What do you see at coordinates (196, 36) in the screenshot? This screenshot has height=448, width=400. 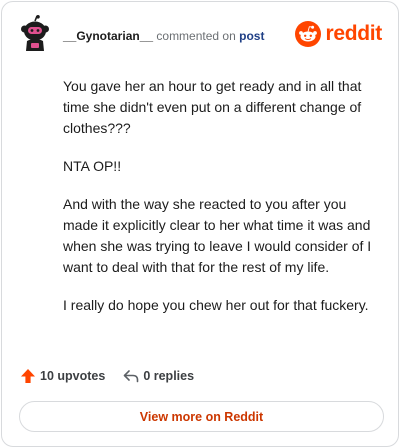 I see `commented-on-label: commented on` at bounding box center [196, 36].